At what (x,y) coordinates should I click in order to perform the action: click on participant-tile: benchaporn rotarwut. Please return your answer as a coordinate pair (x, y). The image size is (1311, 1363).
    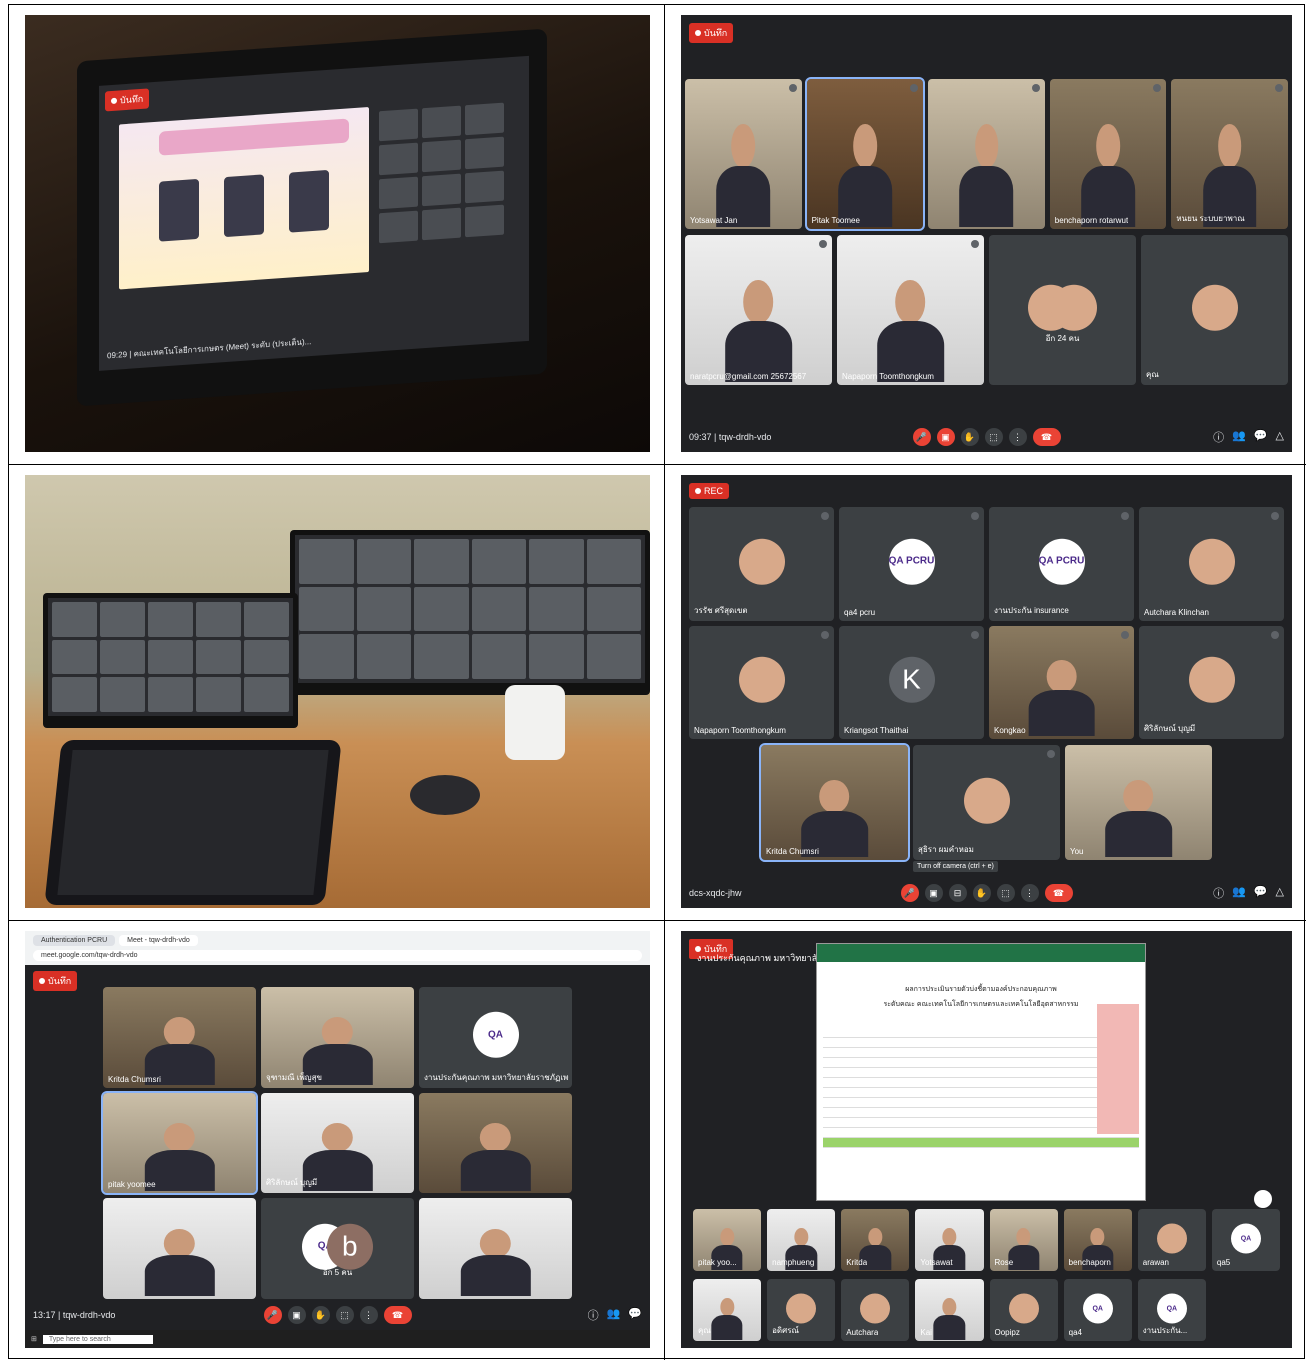
    Looking at the image, I should click on (1108, 154).